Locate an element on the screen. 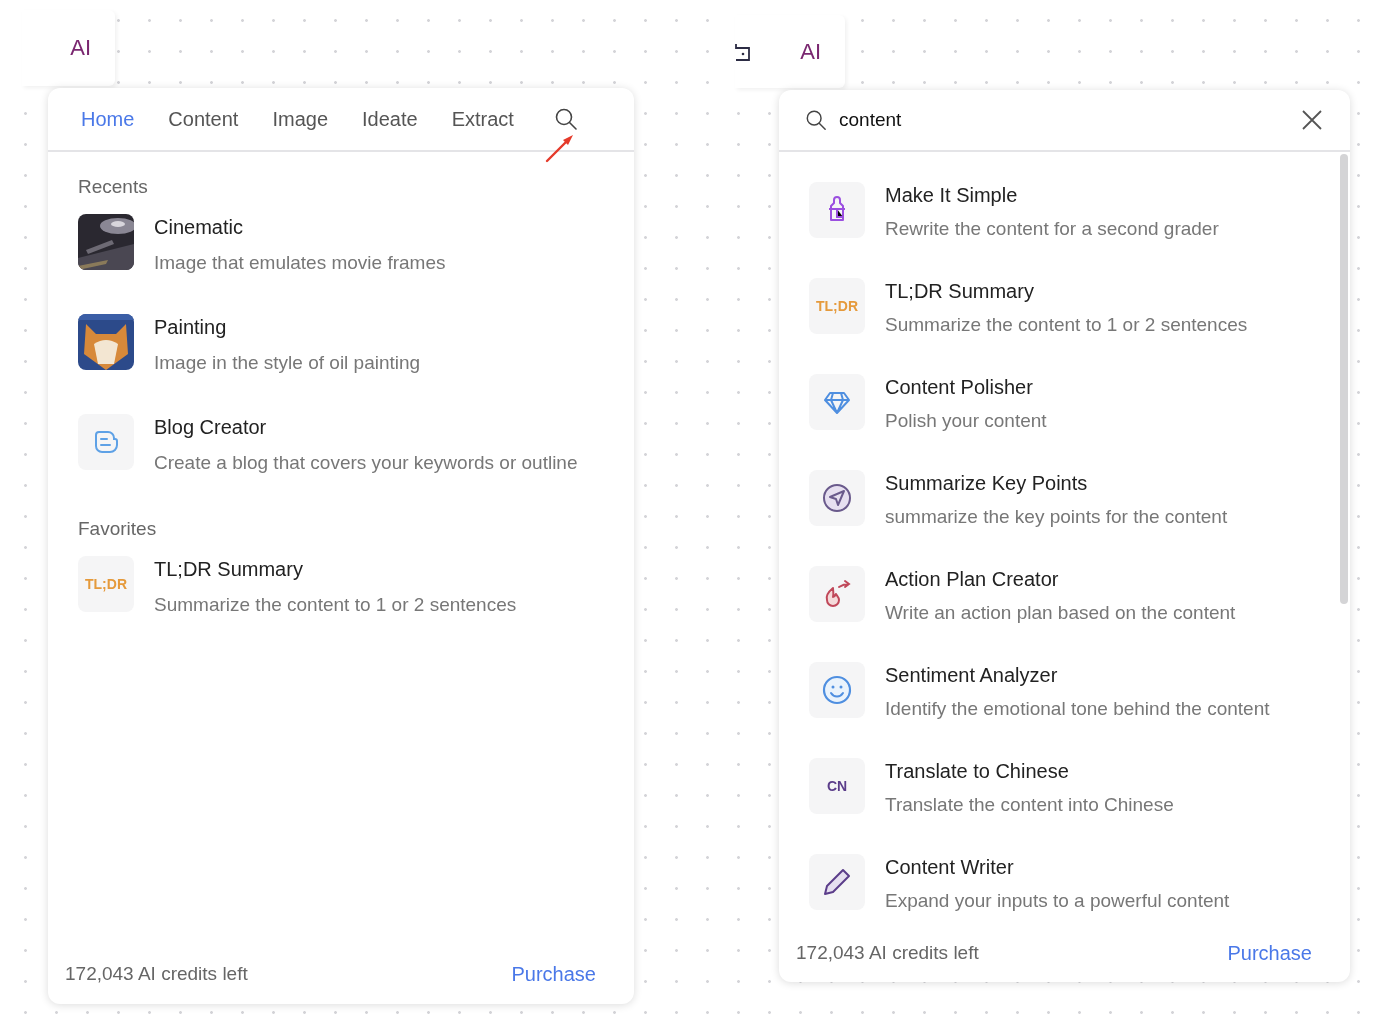  scrollbar is located at coordinates (1344, 379).